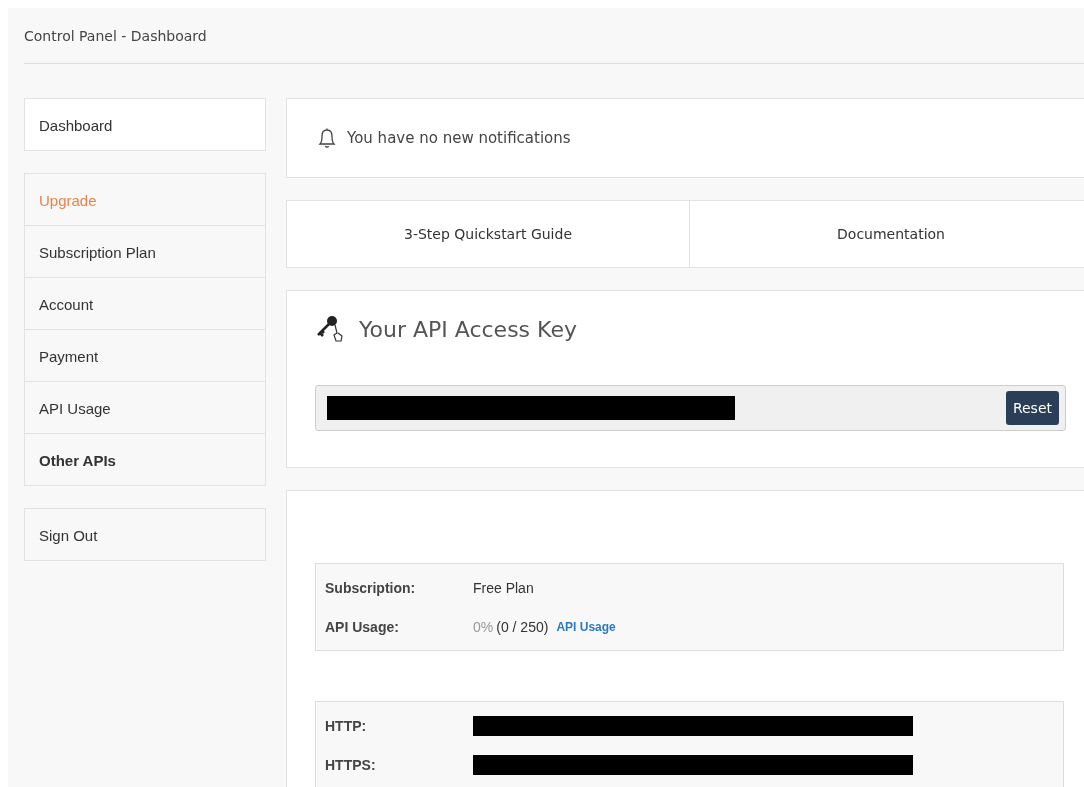 Image resolution: width=1084 pixels, height=787 pixels. I want to click on guide-link: 3-Step Quickstart Guide, so click(488, 234).